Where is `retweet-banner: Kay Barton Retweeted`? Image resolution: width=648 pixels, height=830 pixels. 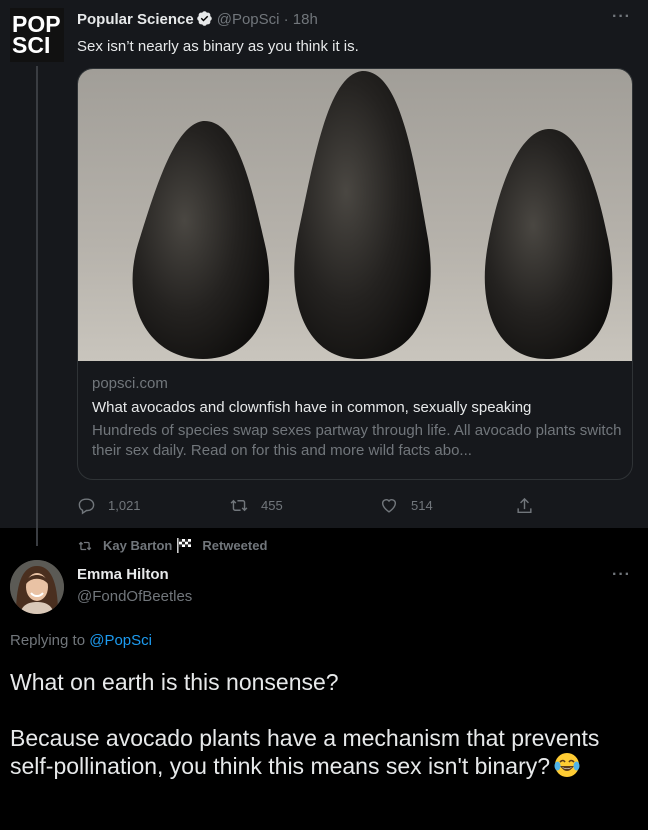
retweet-banner: Kay Barton Retweeted is located at coordinates (172, 545).